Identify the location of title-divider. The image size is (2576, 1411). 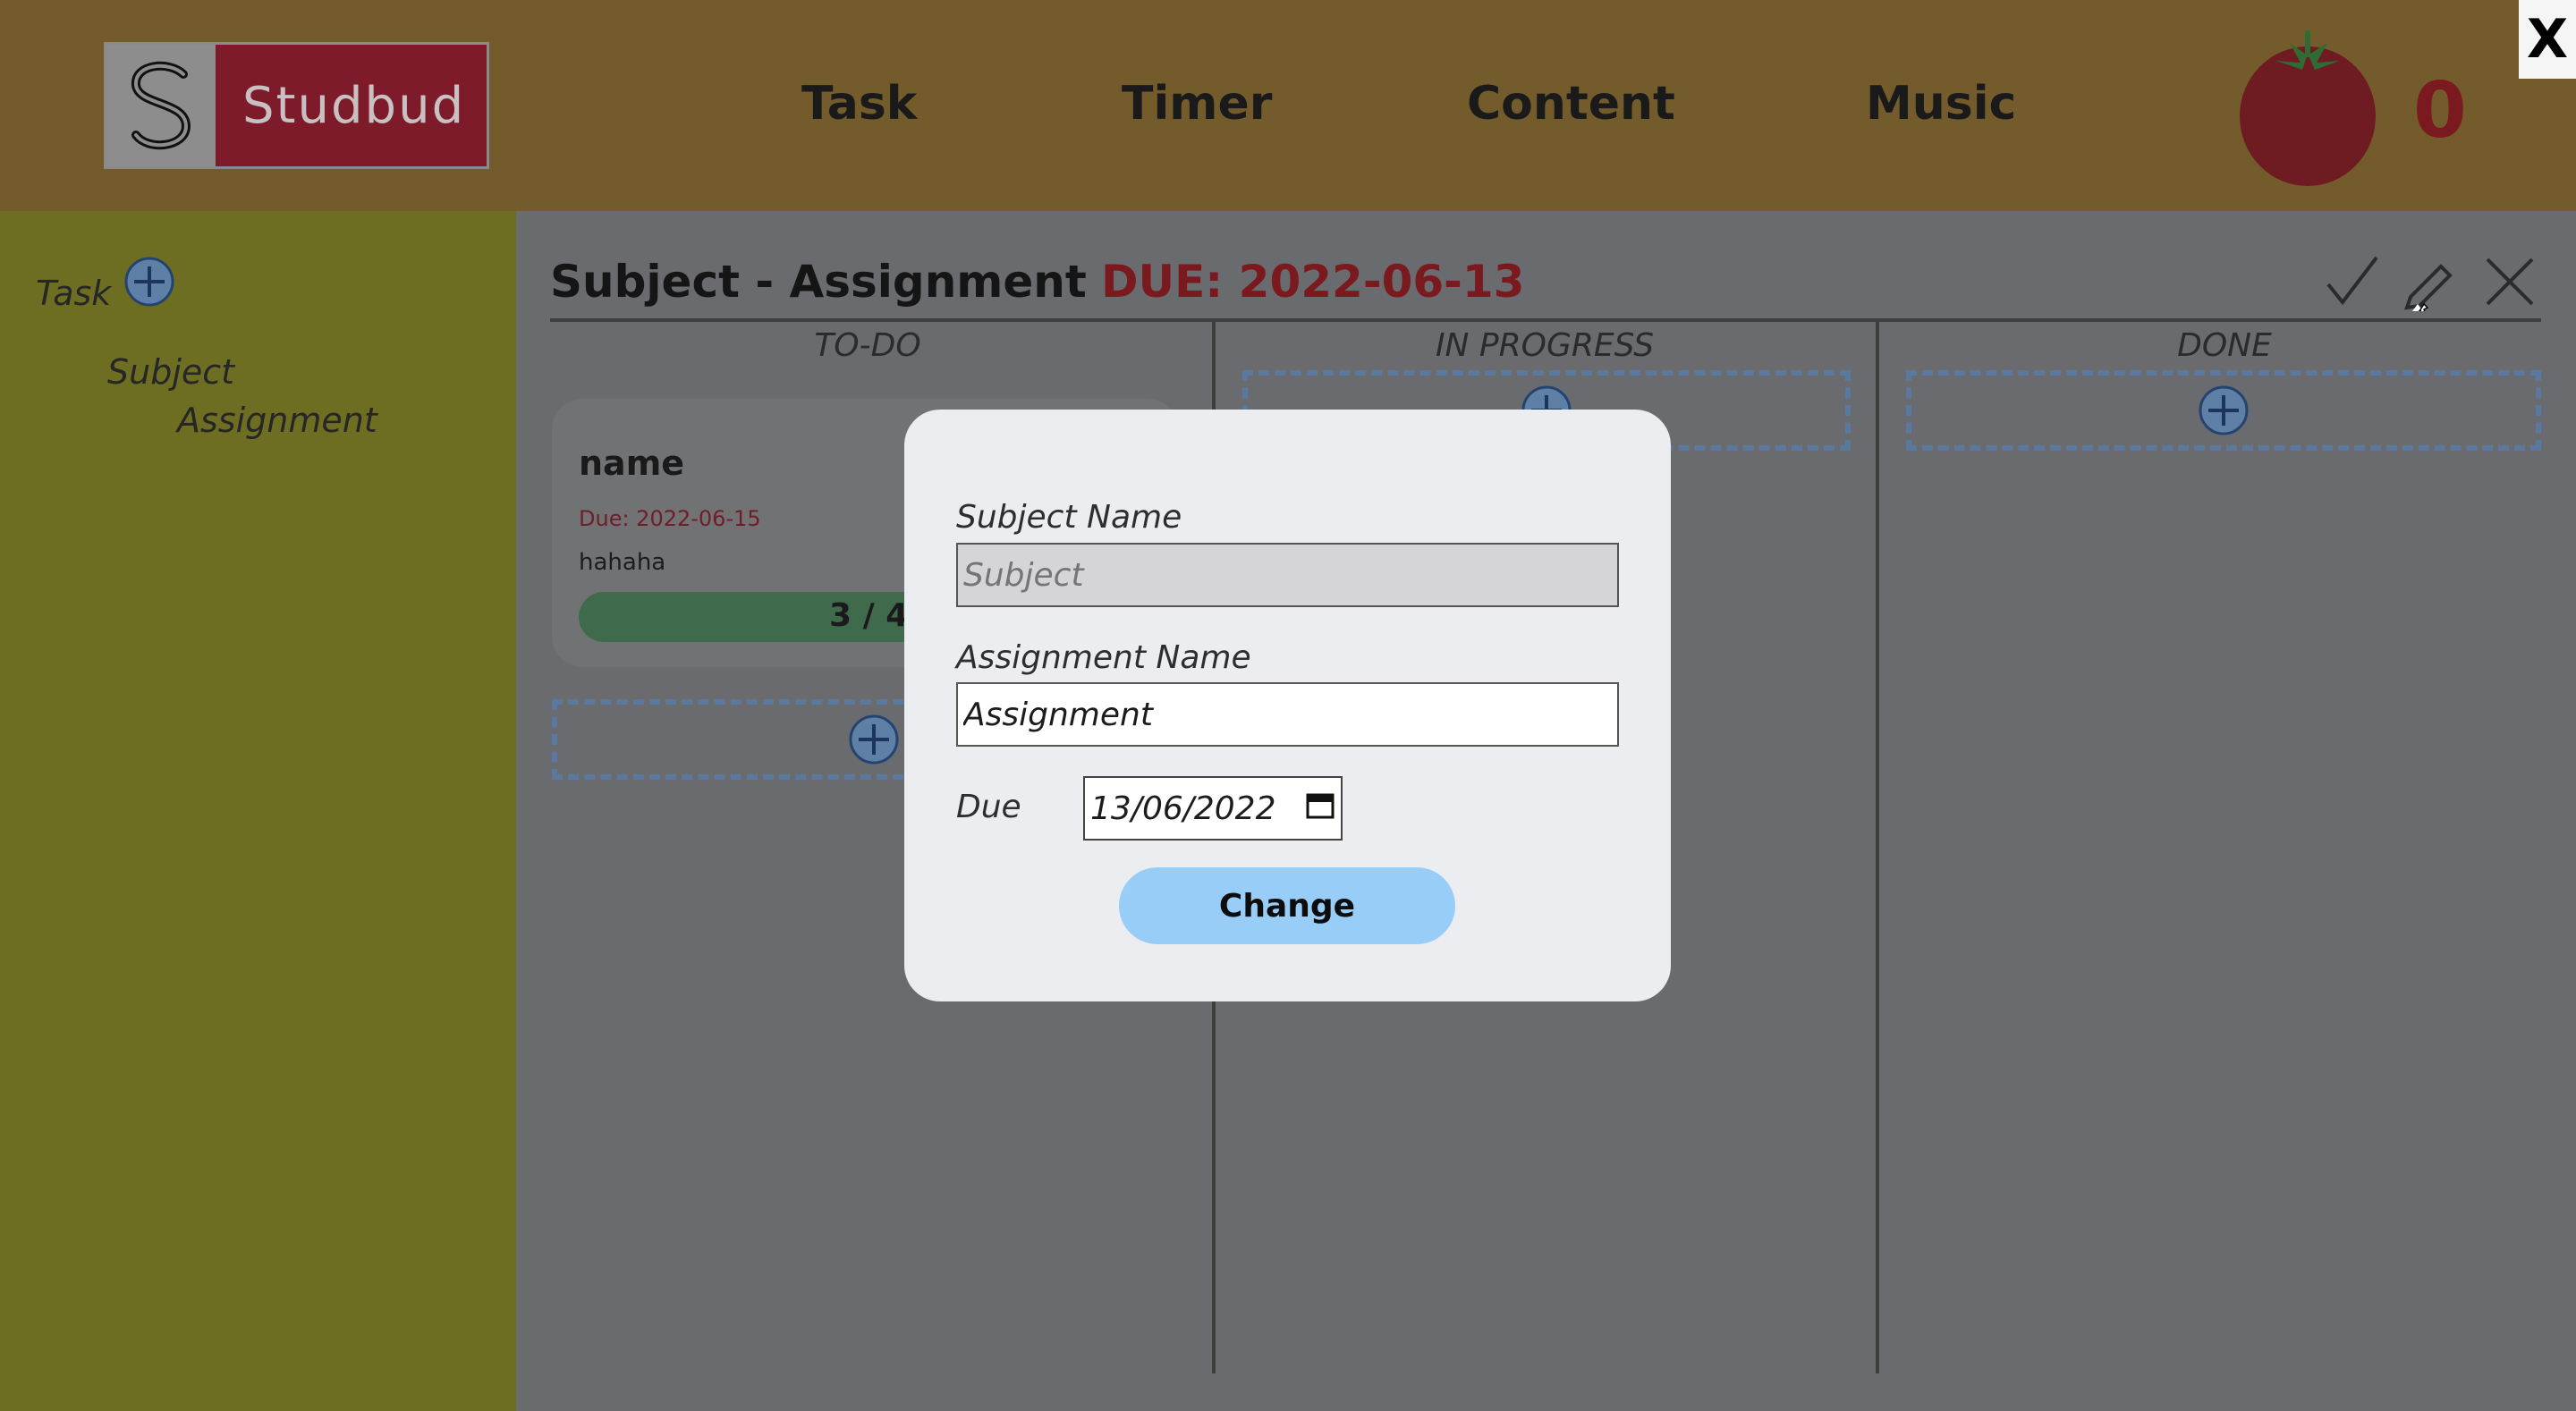
(1545, 320).